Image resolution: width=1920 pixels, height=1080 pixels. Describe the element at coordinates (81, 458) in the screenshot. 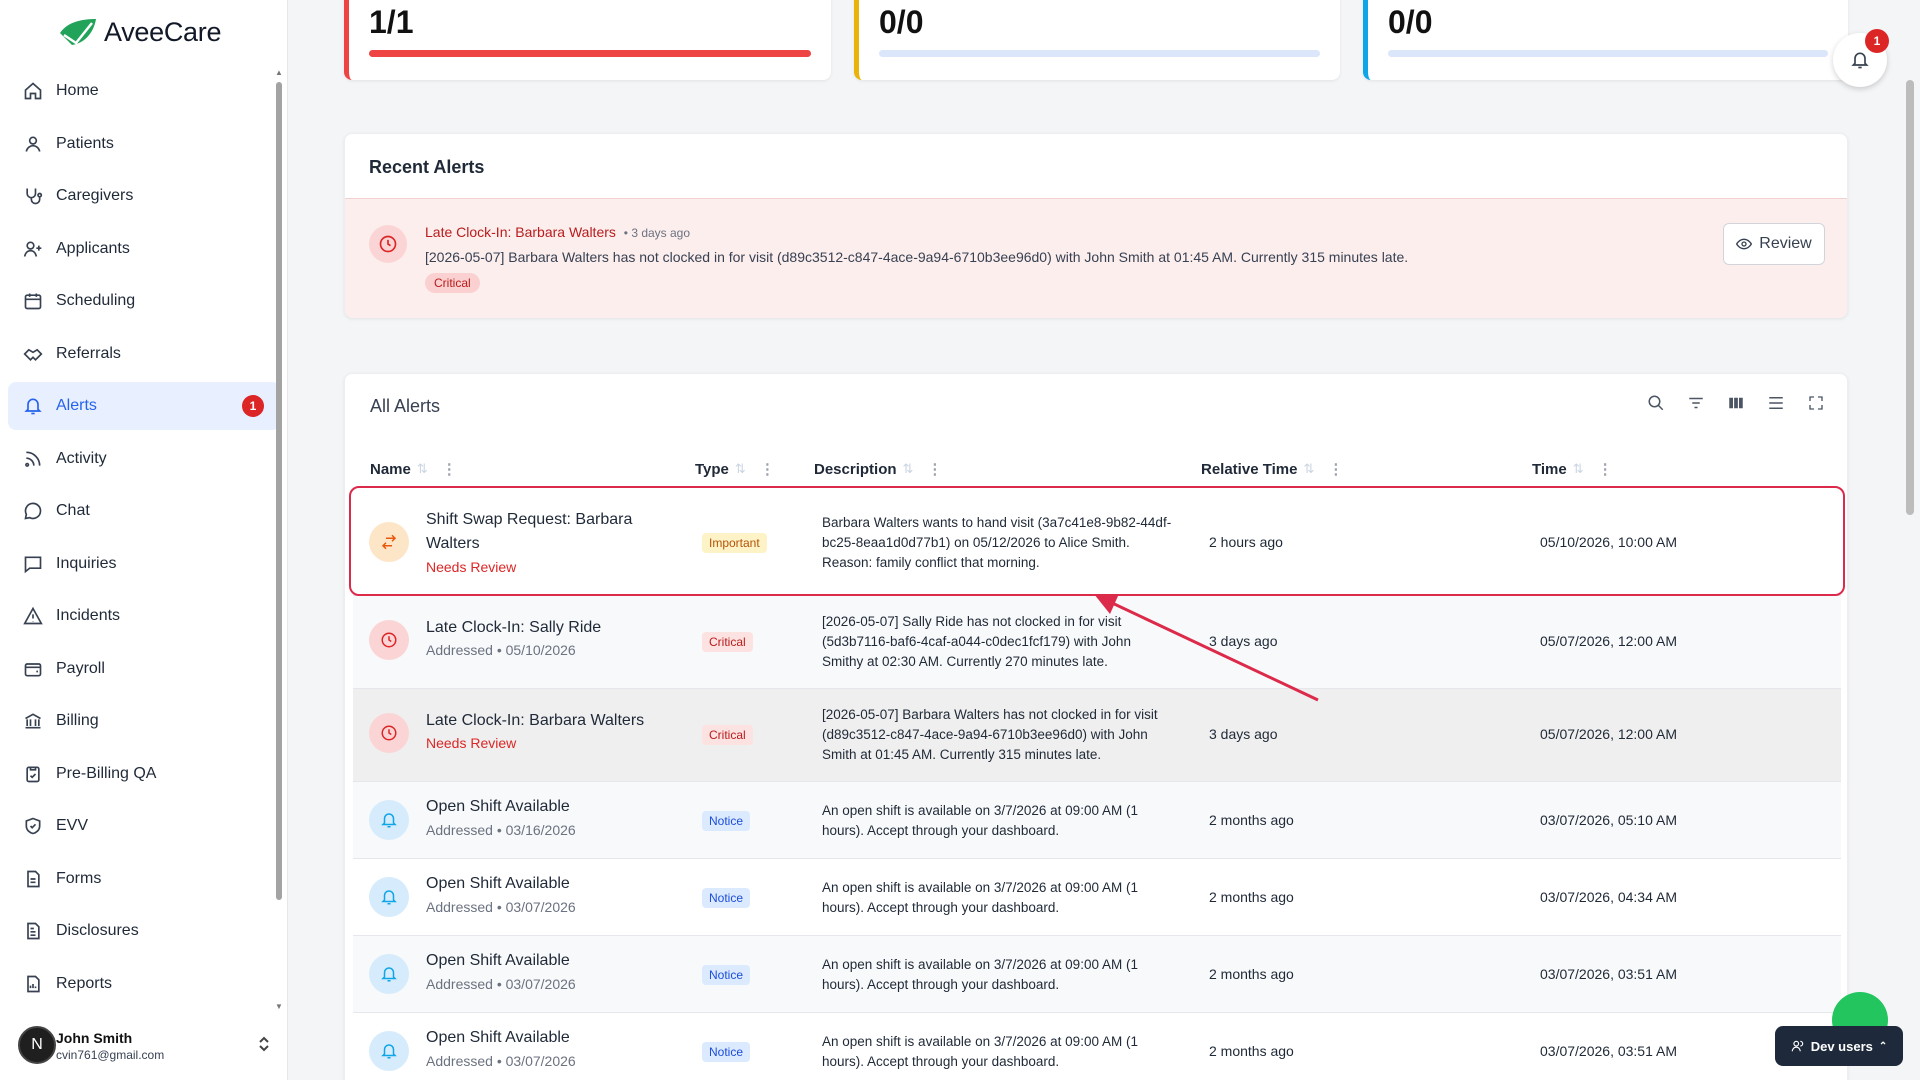

I see `sidebar-item-label: Activity` at that location.